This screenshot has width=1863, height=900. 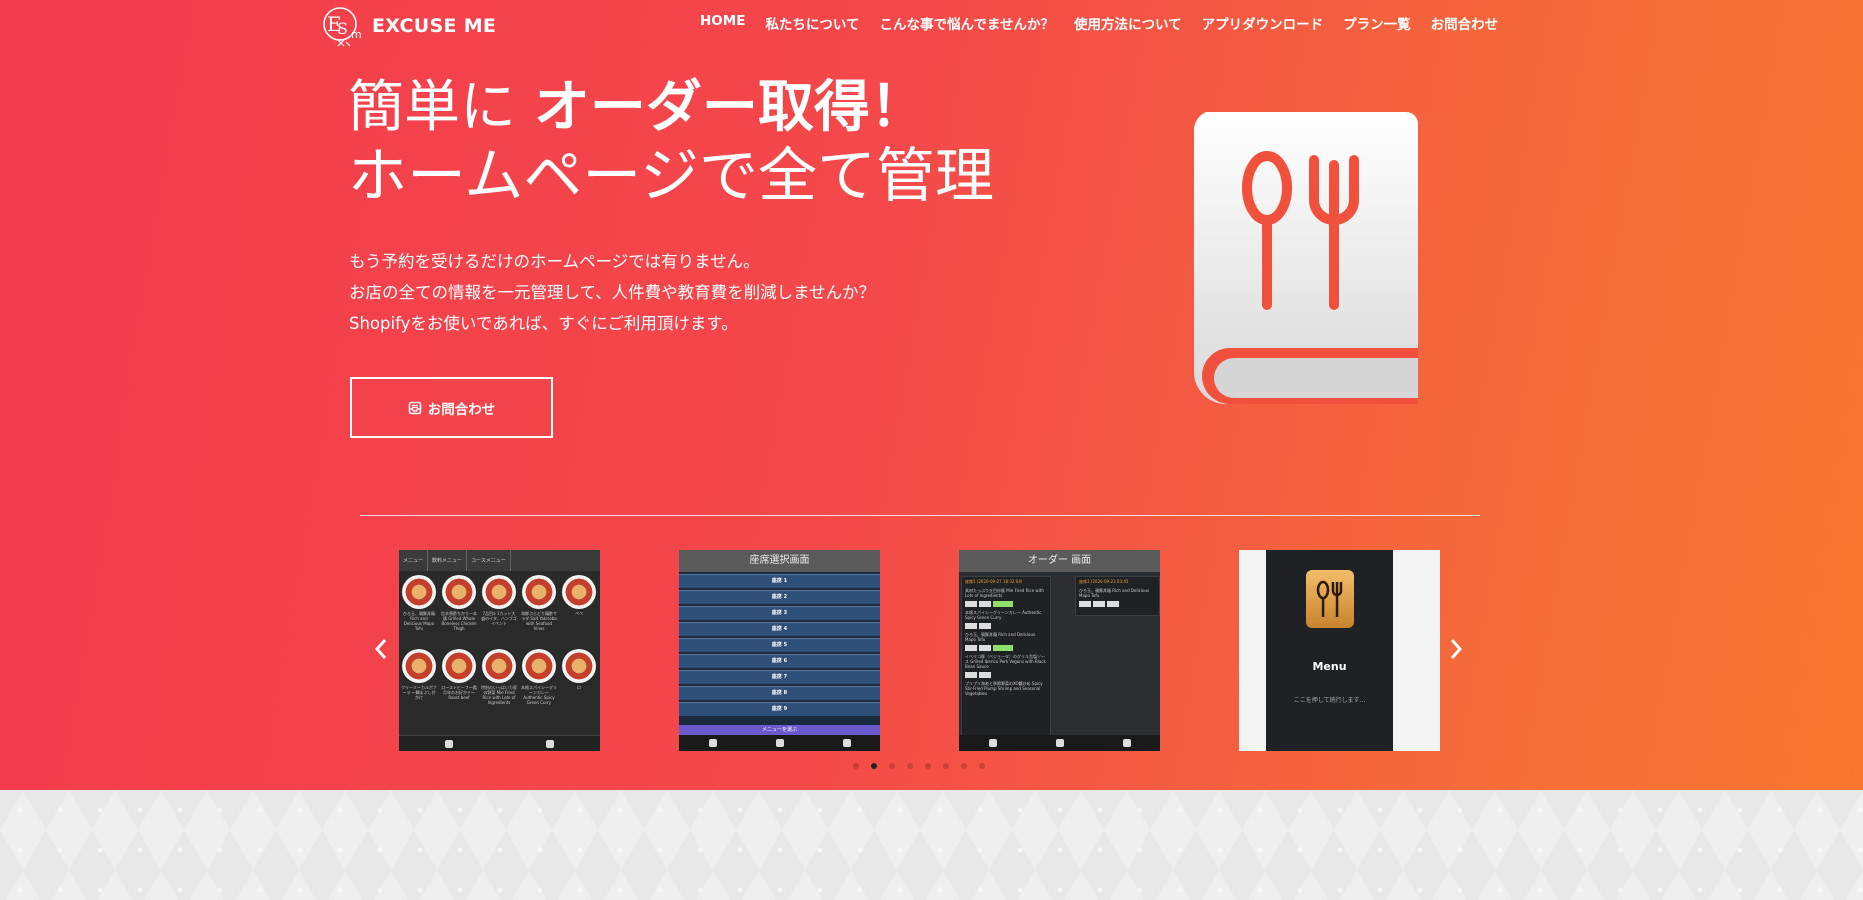 What do you see at coordinates (415, 407) in the screenshot?
I see `inbox-icon` at bounding box center [415, 407].